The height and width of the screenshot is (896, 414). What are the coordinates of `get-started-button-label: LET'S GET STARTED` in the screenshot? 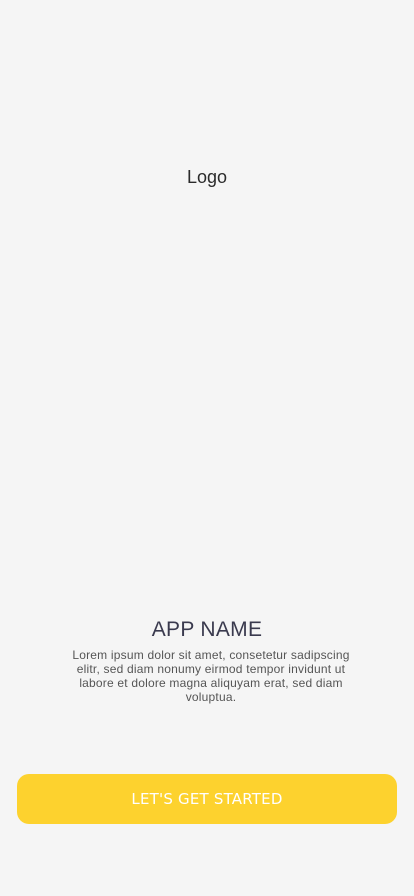 It's located at (207, 799).